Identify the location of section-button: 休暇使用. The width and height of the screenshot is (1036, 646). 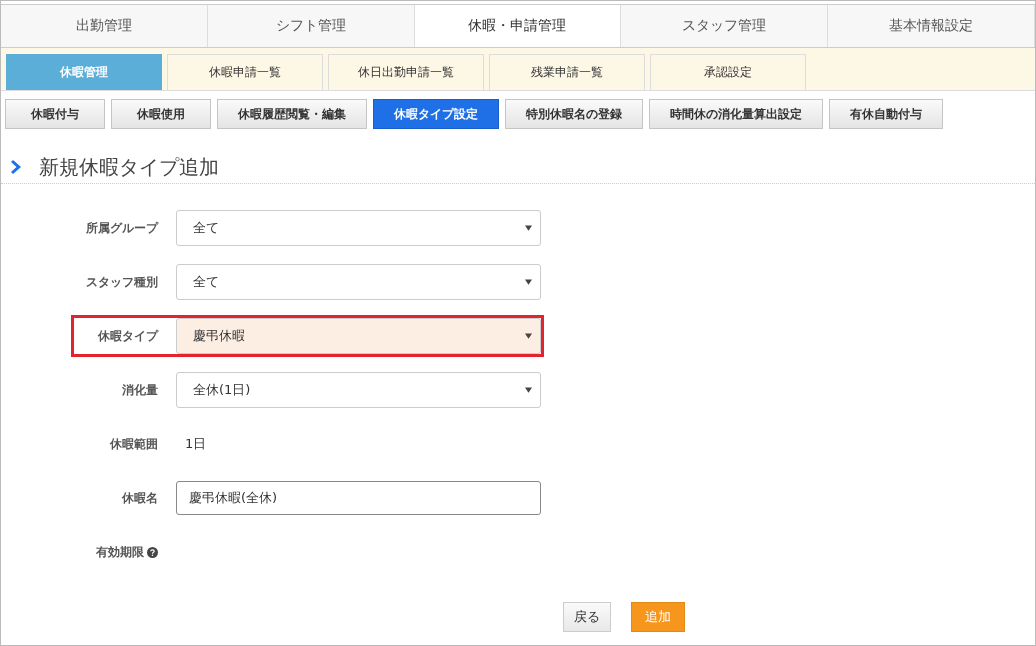
(161, 114).